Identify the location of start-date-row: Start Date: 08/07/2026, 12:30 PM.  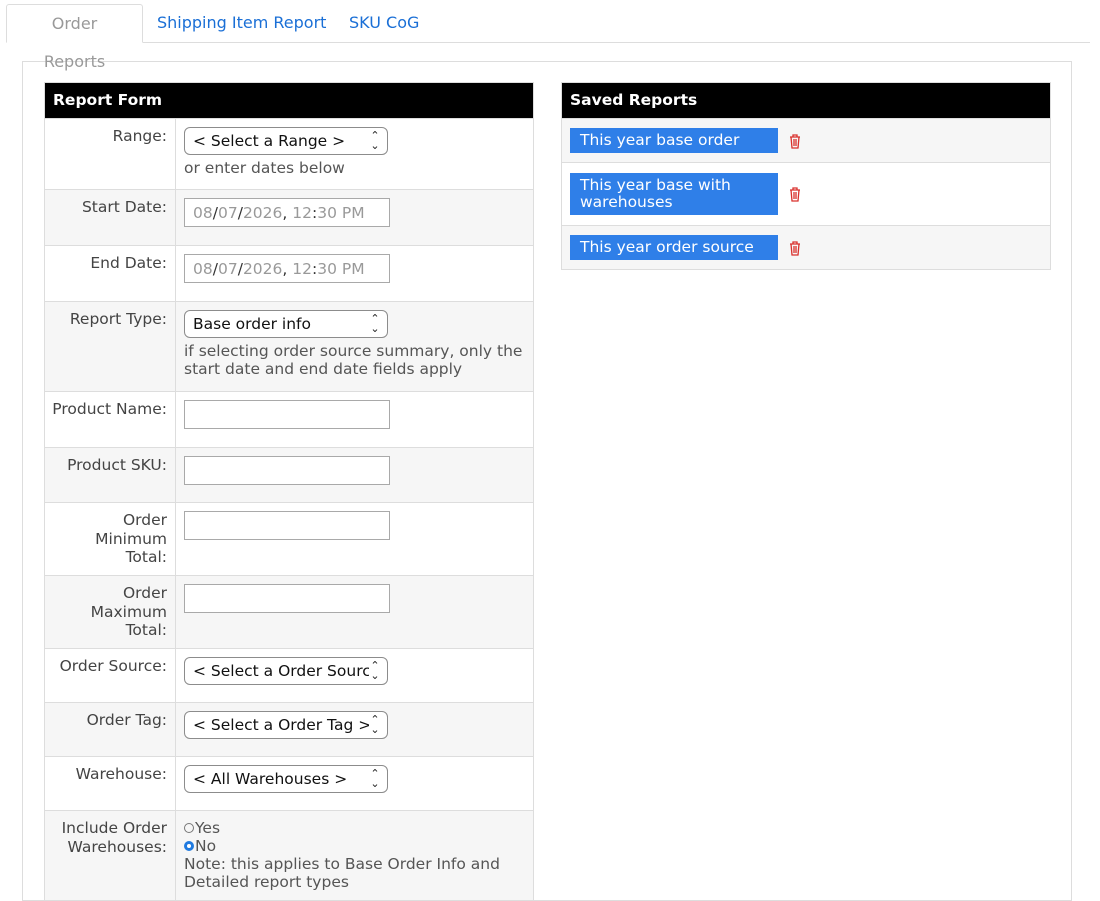
(289, 217).